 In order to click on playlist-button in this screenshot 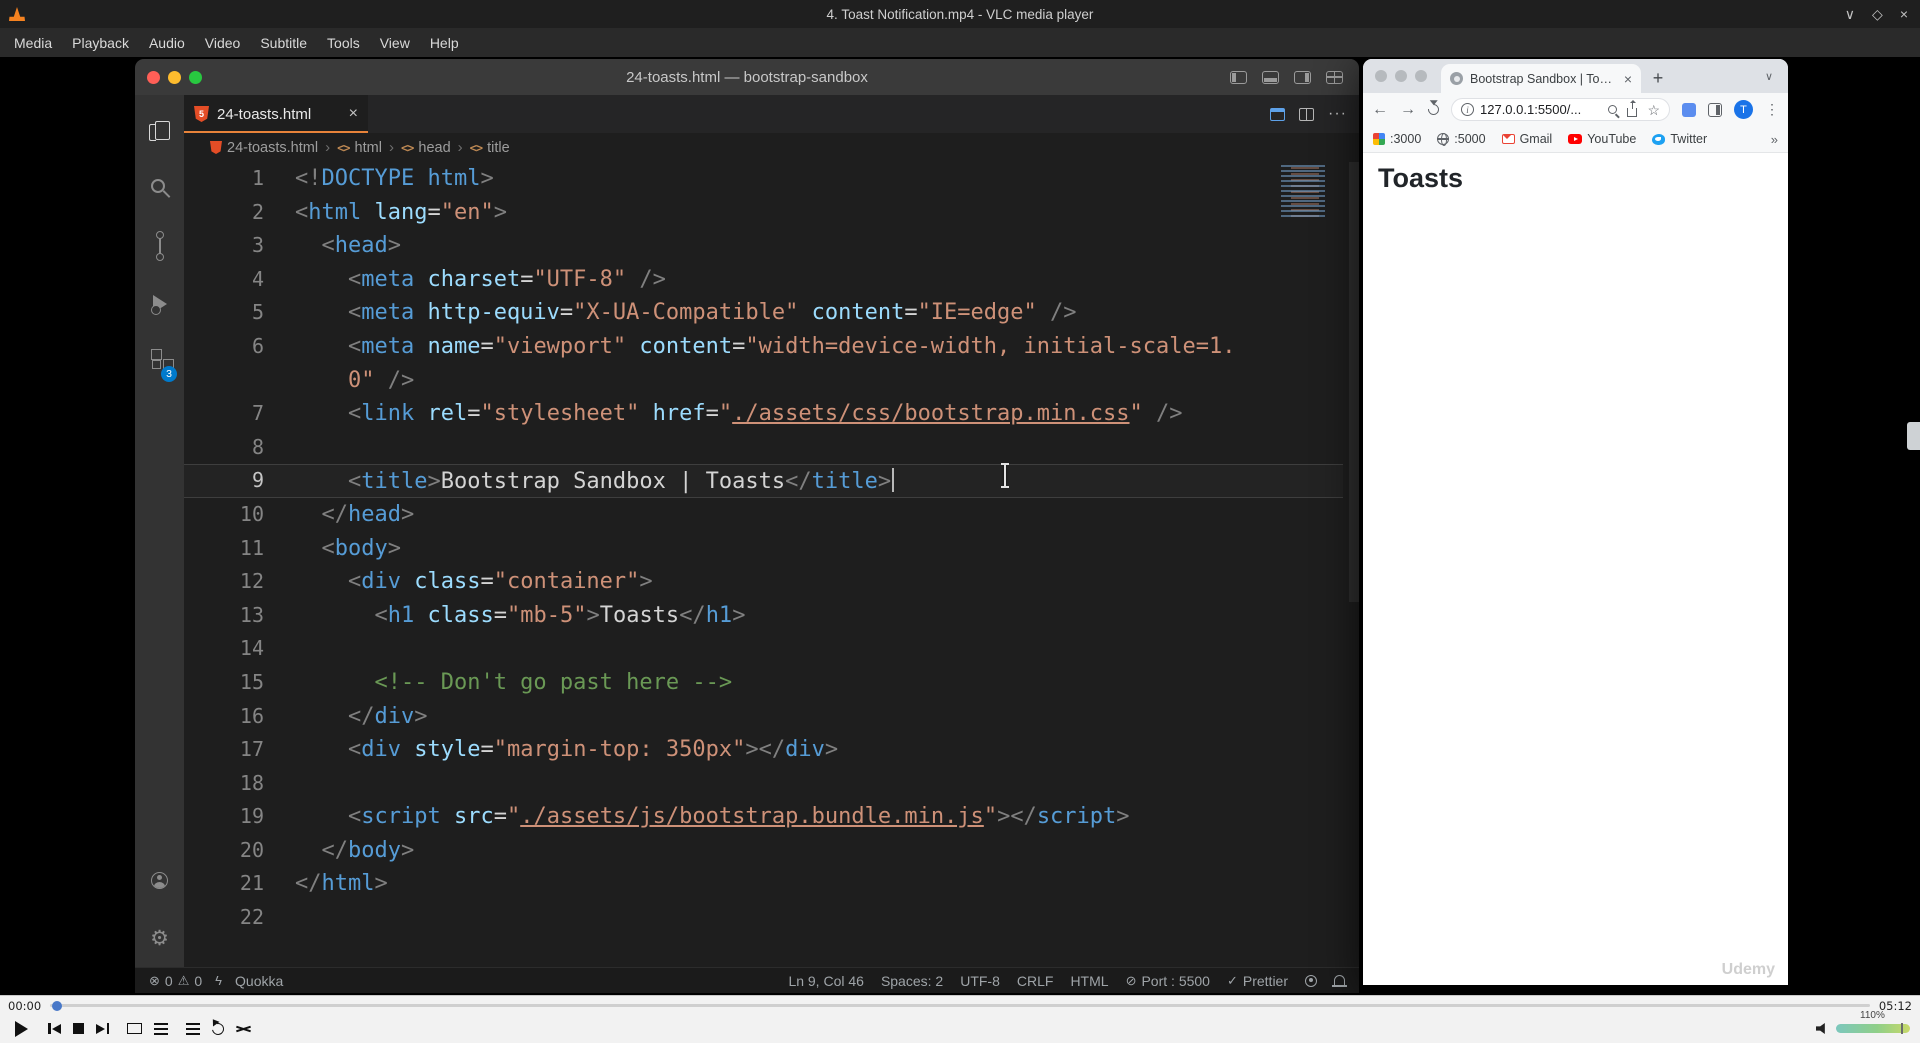, I will do `click(193, 1029)`.